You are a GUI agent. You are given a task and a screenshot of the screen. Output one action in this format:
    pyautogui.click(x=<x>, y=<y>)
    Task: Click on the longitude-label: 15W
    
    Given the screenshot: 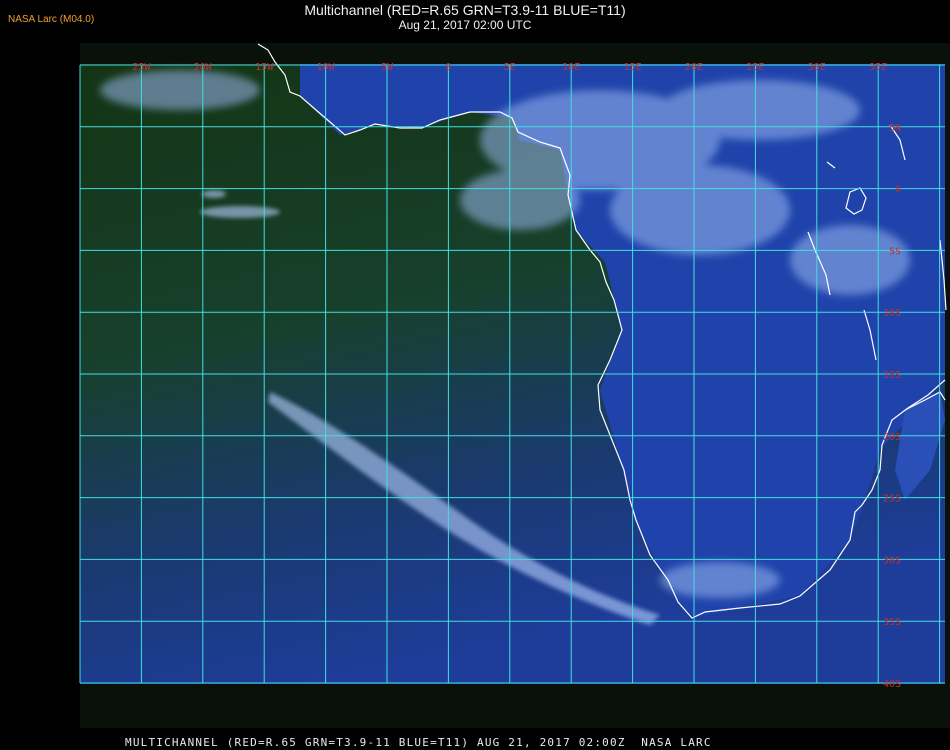 What is the action you would take?
    pyautogui.click(x=264, y=67)
    